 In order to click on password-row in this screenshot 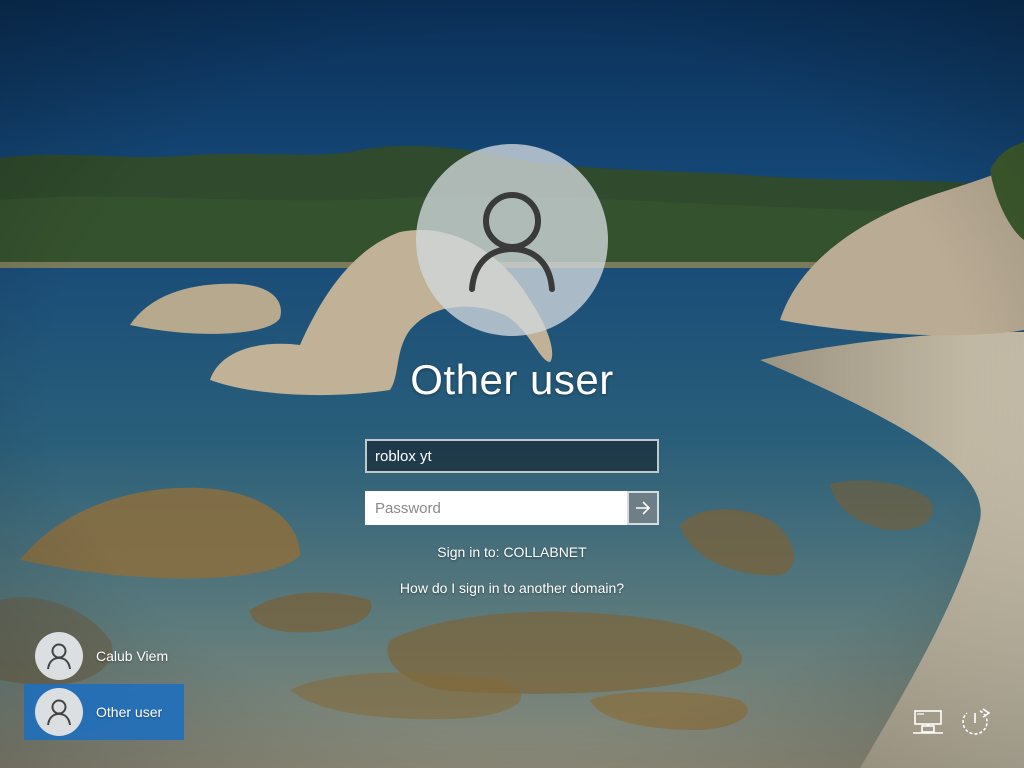, I will do `click(512, 508)`.